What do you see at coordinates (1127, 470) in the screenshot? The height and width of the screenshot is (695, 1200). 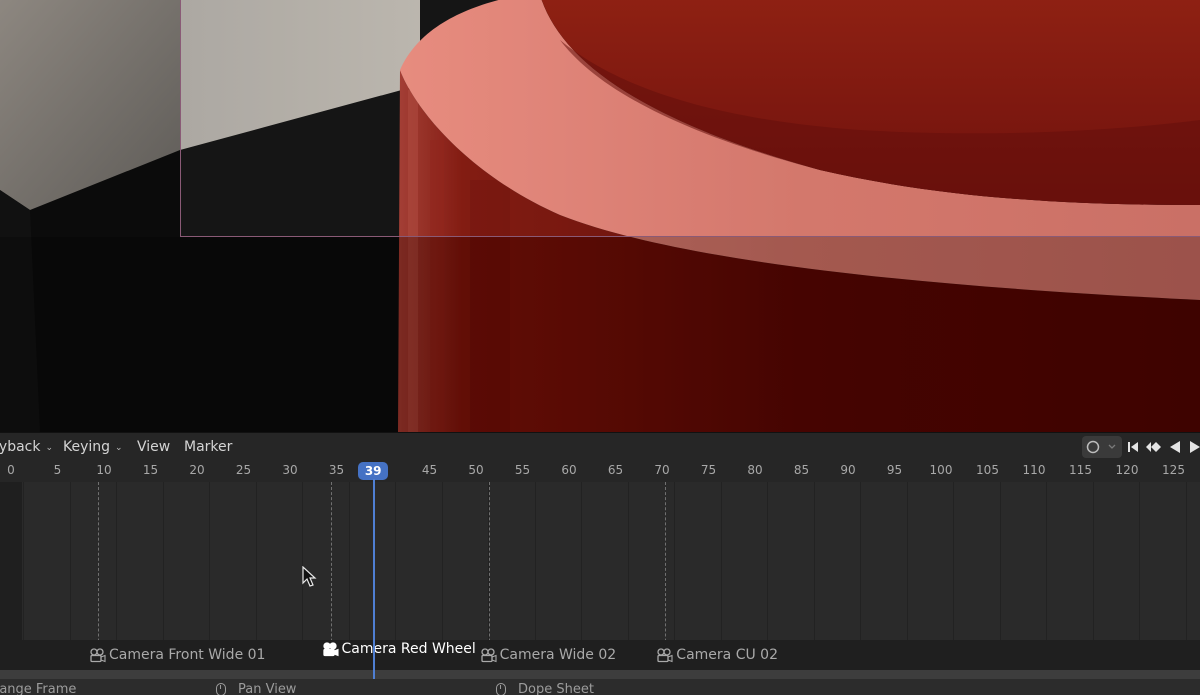 I see `ruler-tick-label: 120` at bounding box center [1127, 470].